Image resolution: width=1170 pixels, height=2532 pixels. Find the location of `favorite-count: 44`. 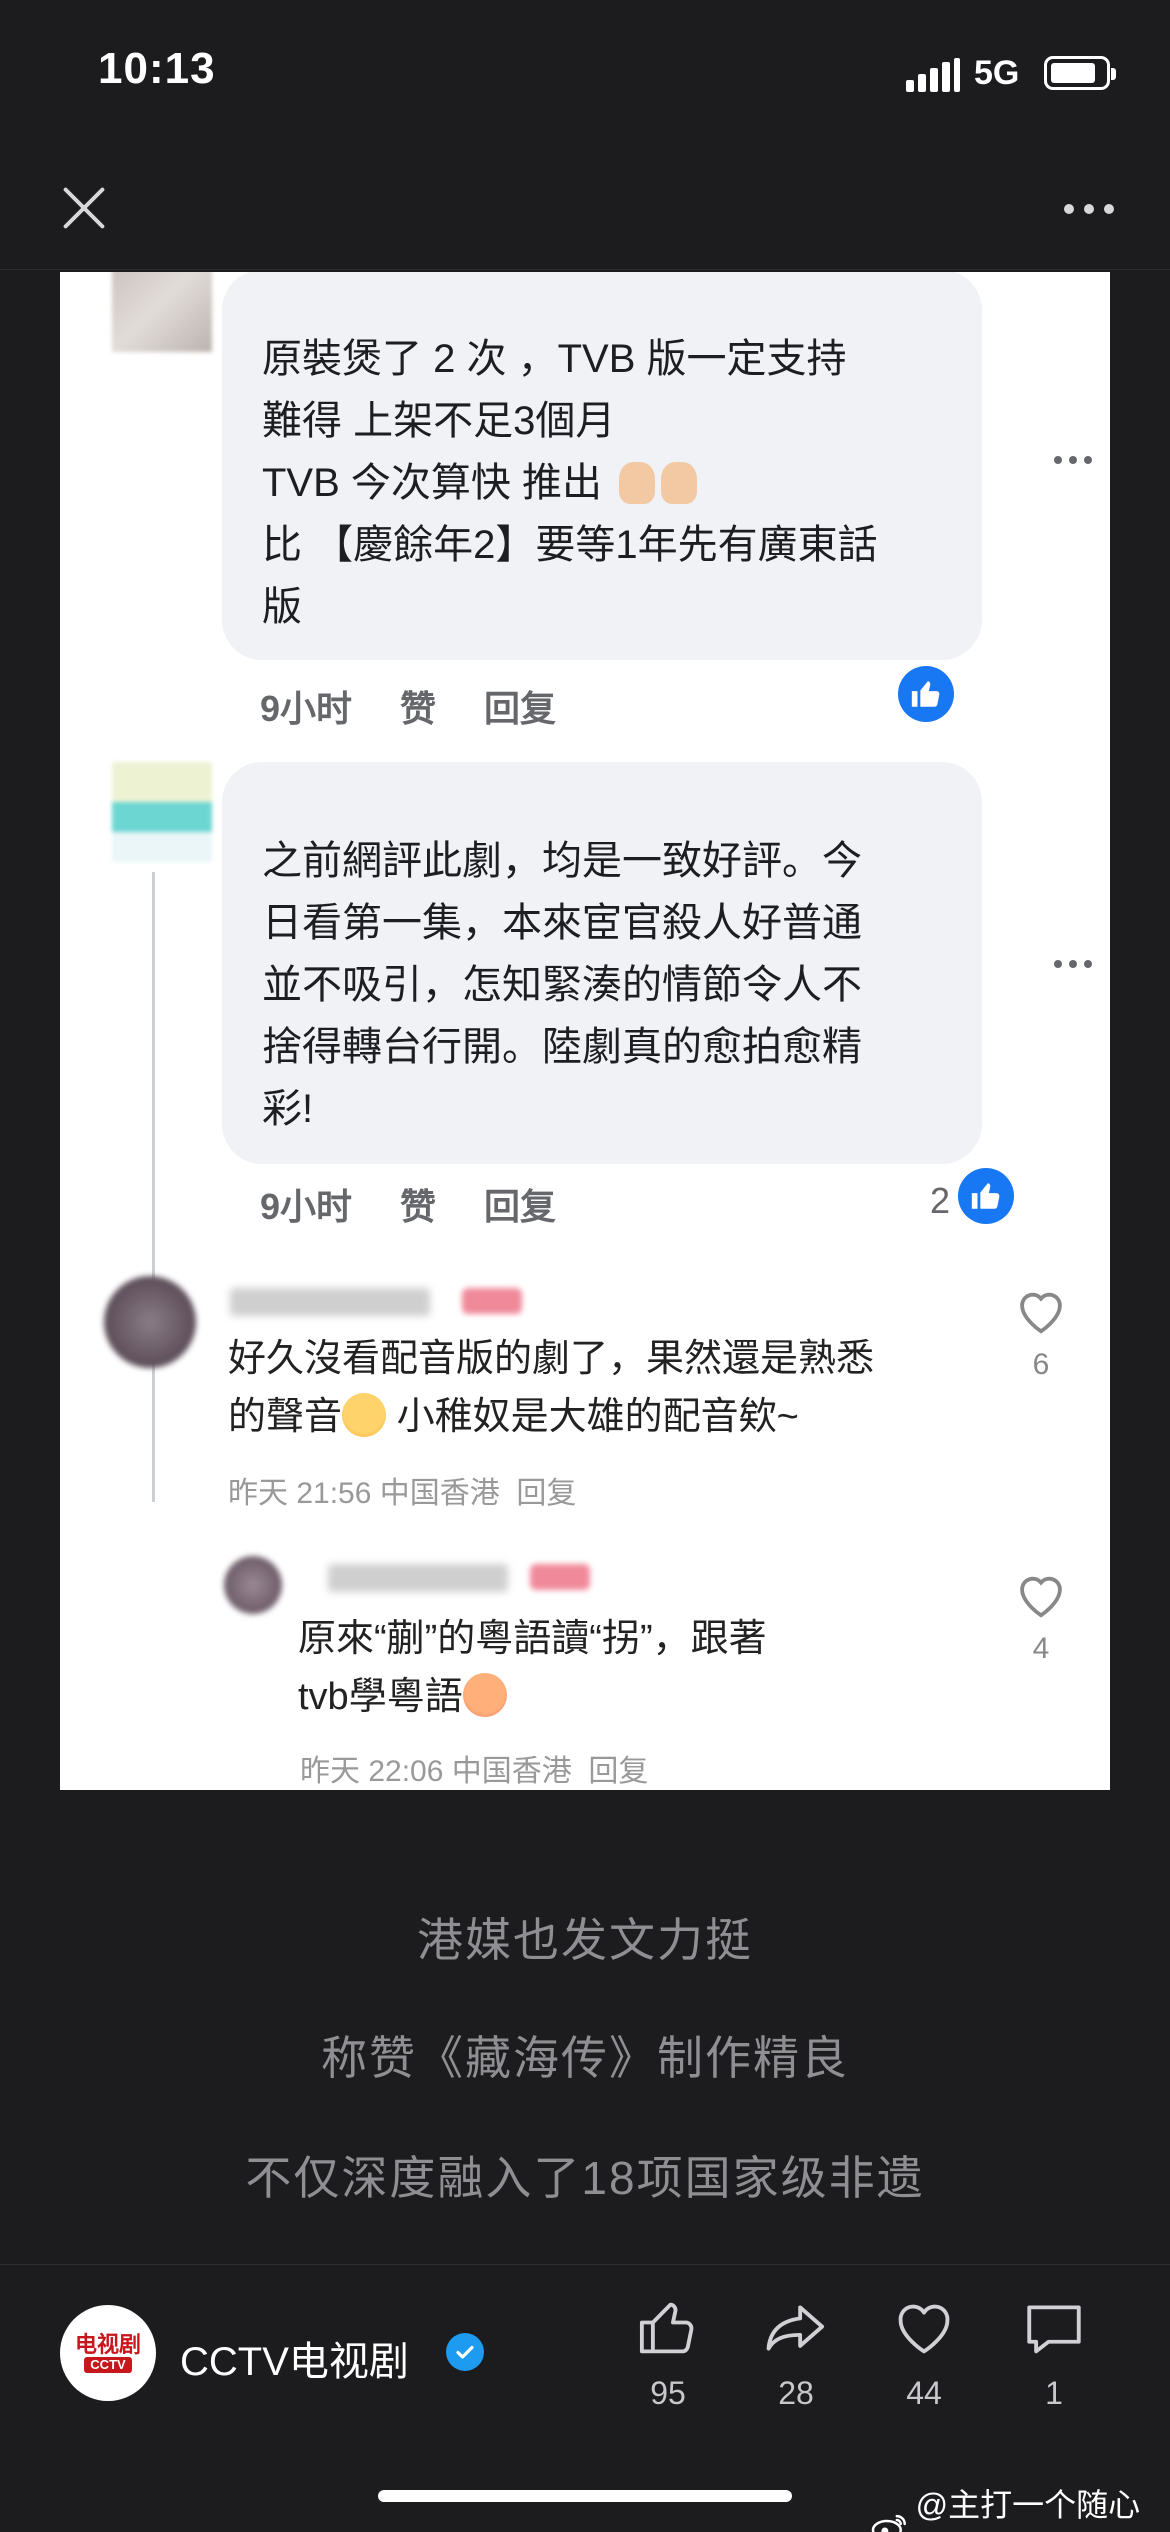

favorite-count: 44 is located at coordinates (924, 2393).